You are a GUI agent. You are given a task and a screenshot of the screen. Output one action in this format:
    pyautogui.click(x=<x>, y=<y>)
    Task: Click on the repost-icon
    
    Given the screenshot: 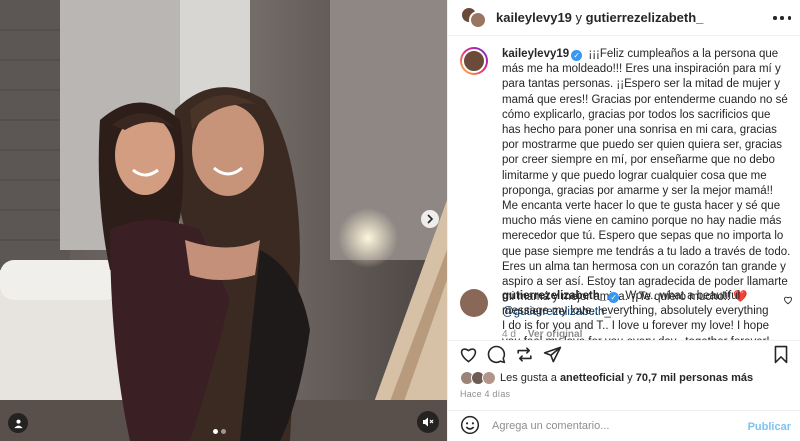 What is the action you would take?
    pyautogui.click(x=524, y=354)
    